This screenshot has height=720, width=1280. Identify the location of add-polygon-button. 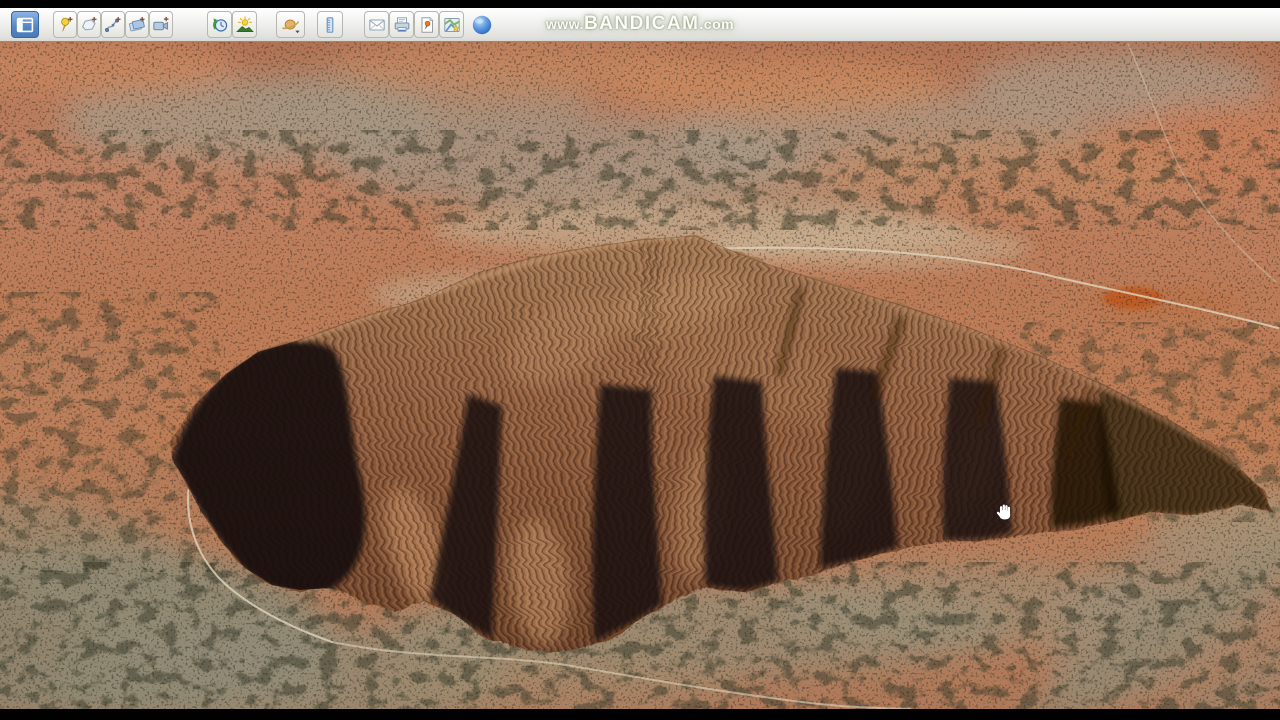
(89, 24).